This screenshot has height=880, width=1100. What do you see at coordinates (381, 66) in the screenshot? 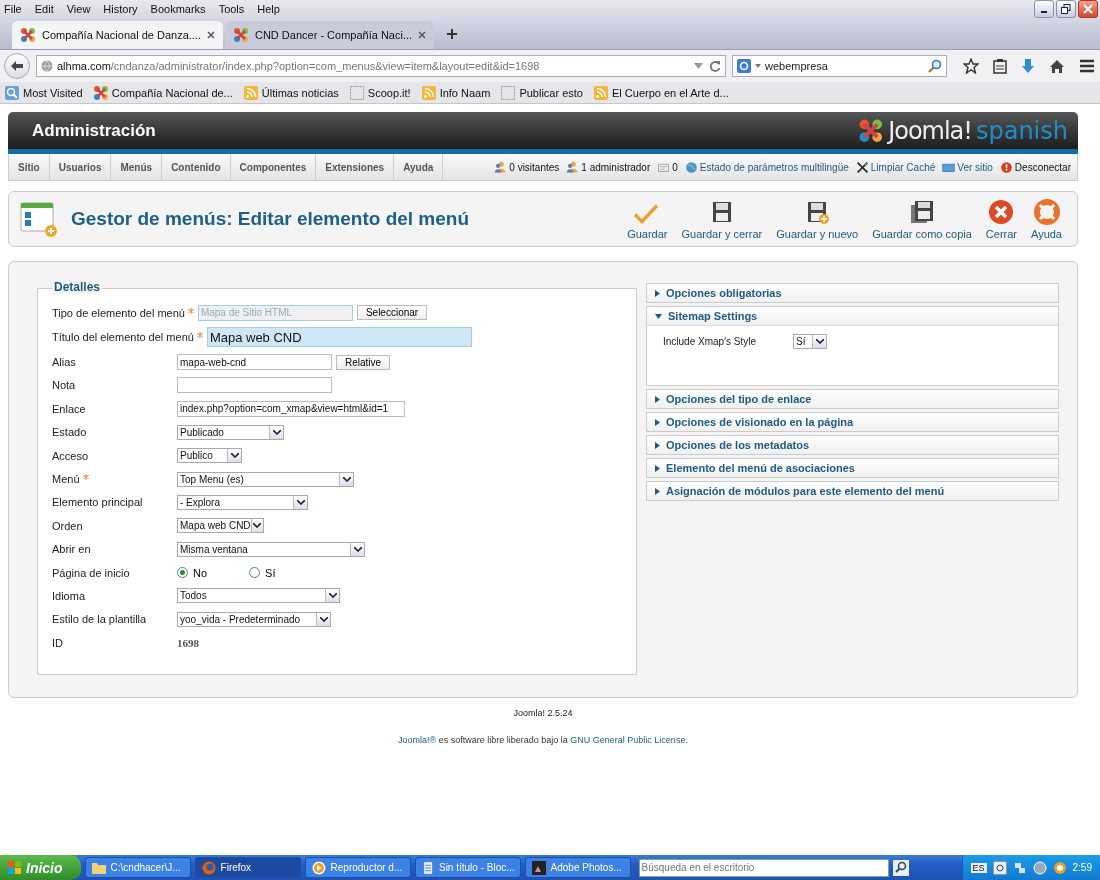
I see `address-bar: alhma.com/cndanza/administrator/index.php?option=com_menus&view=item&layout=edit&id=1698` at bounding box center [381, 66].